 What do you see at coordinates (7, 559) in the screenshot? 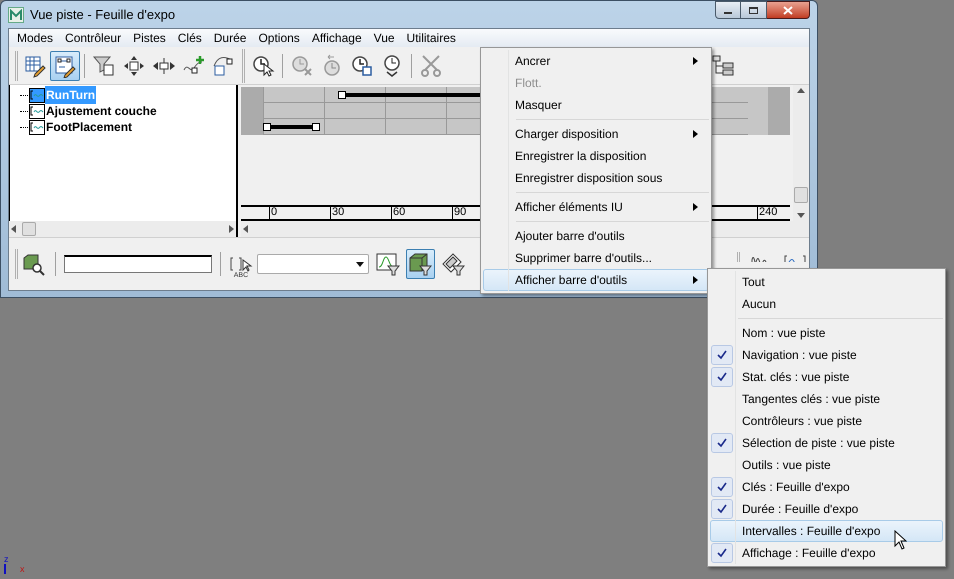
I see `axis-label: z` at bounding box center [7, 559].